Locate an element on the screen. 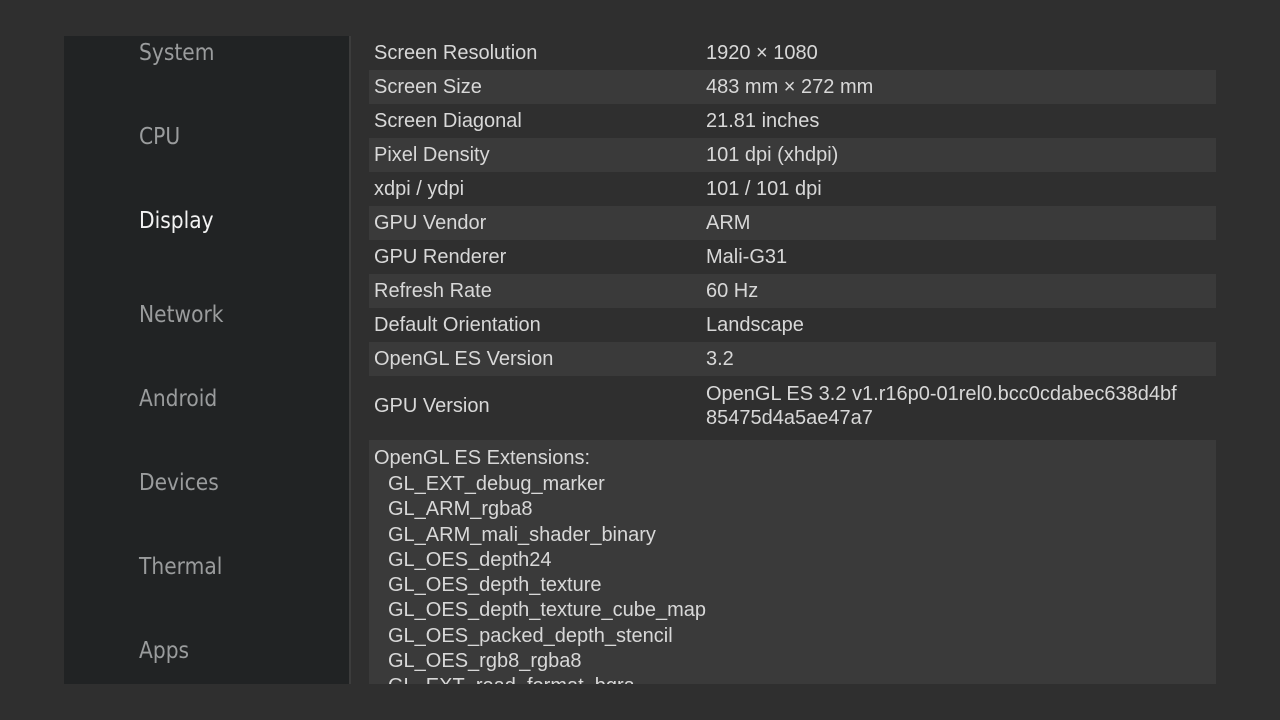 This screenshot has width=1280, height=720. info-row-pixel-density: Pixel Density 101 dpi (xhdpi) is located at coordinates (792, 155).